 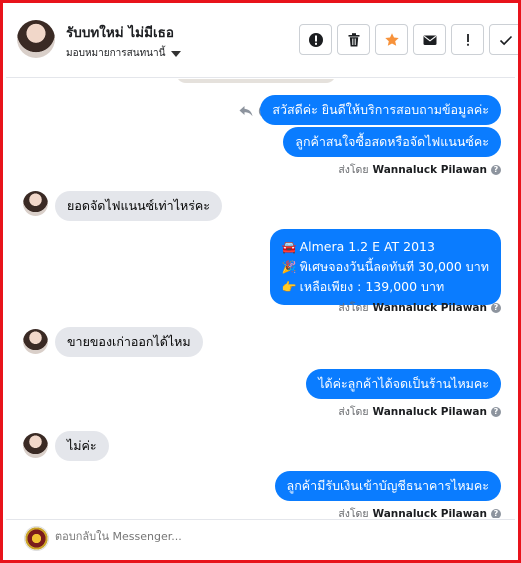 What do you see at coordinates (82, 446) in the screenshot?
I see `incoming-message: ไม่ค่ะ` at bounding box center [82, 446].